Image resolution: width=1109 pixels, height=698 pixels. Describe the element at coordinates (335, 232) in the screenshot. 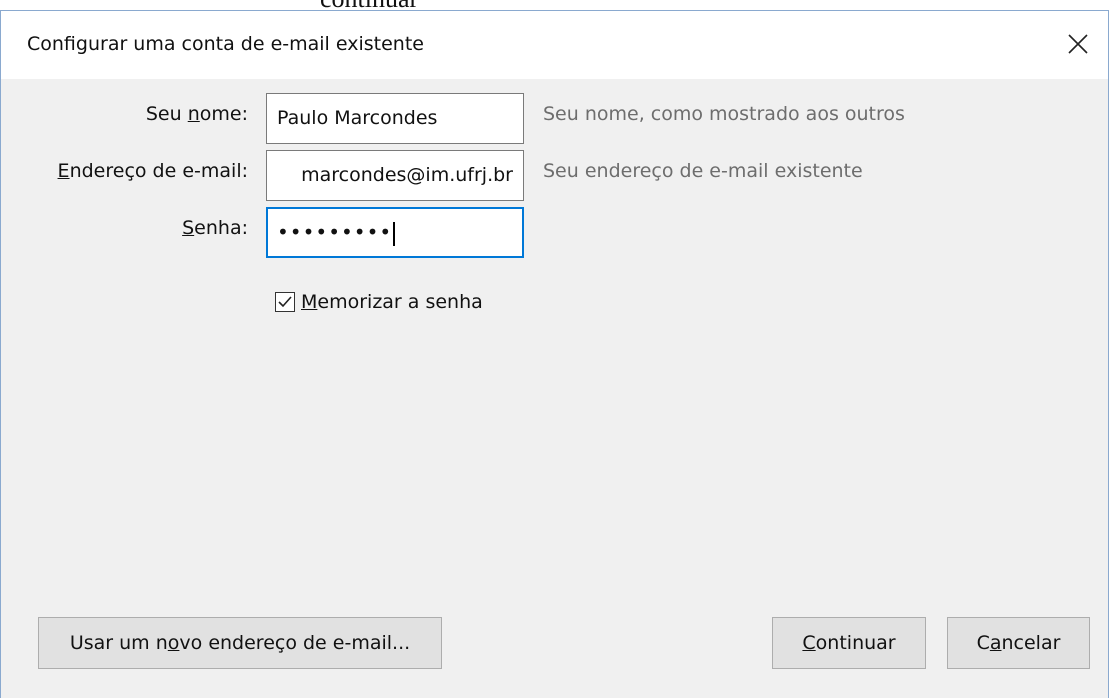

I see `password-mask: •••••••••` at that location.